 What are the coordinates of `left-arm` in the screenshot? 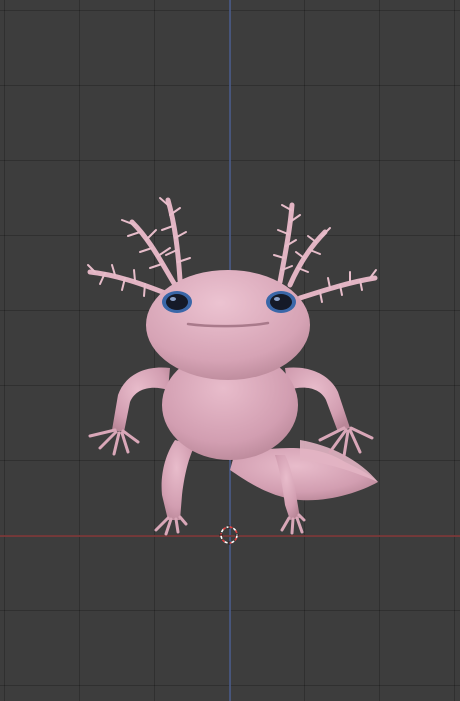 It's located at (141, 399).